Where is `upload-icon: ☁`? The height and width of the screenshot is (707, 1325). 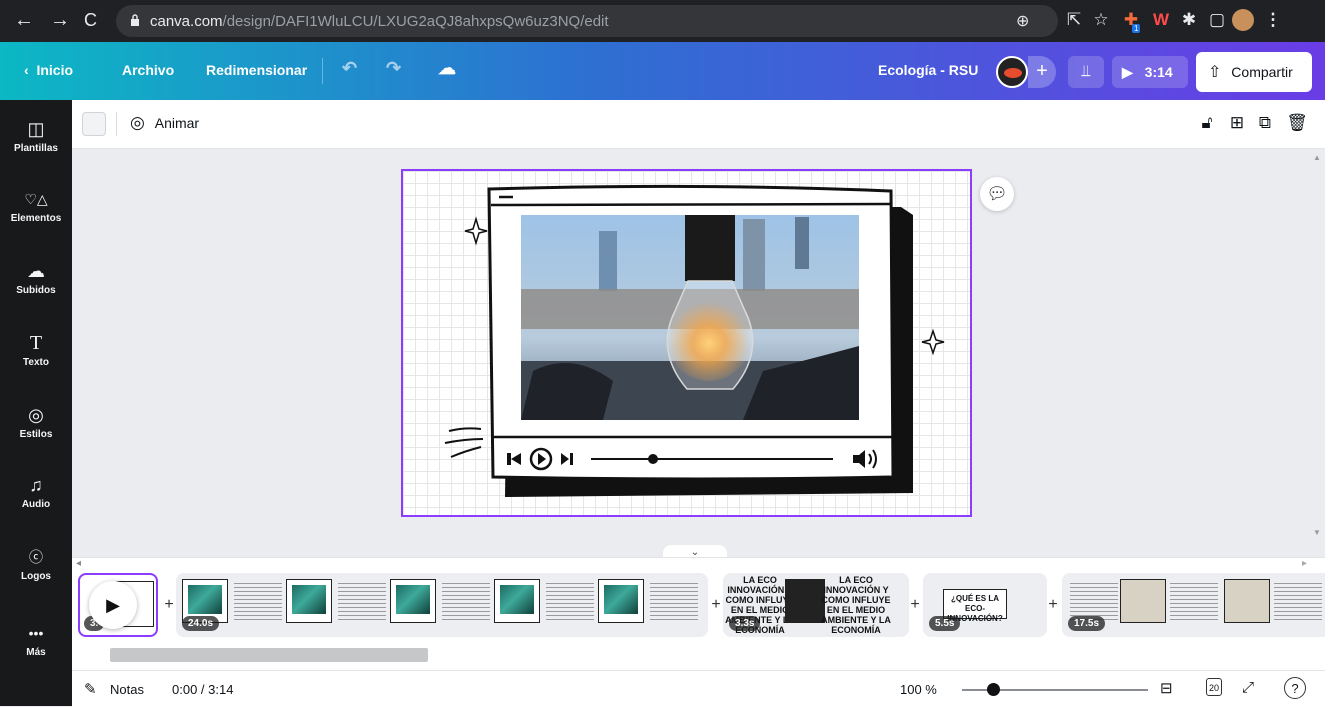 upload-icon: ☁ is located at coordinates (36, 271).